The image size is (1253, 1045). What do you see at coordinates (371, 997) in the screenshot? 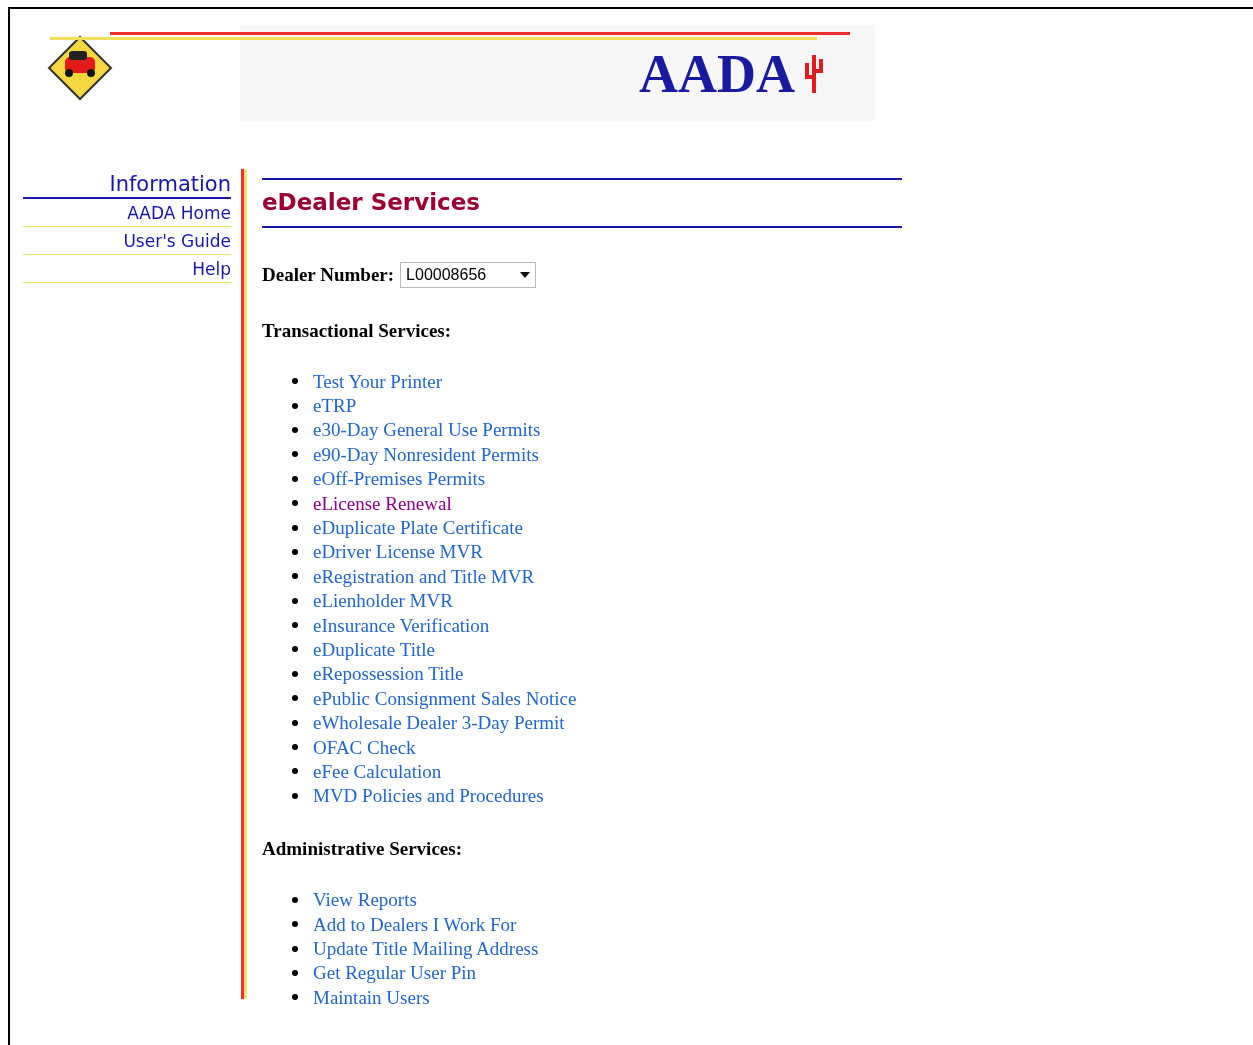
I see `service-link: Maintain Users` at bounding box center [371, 997].